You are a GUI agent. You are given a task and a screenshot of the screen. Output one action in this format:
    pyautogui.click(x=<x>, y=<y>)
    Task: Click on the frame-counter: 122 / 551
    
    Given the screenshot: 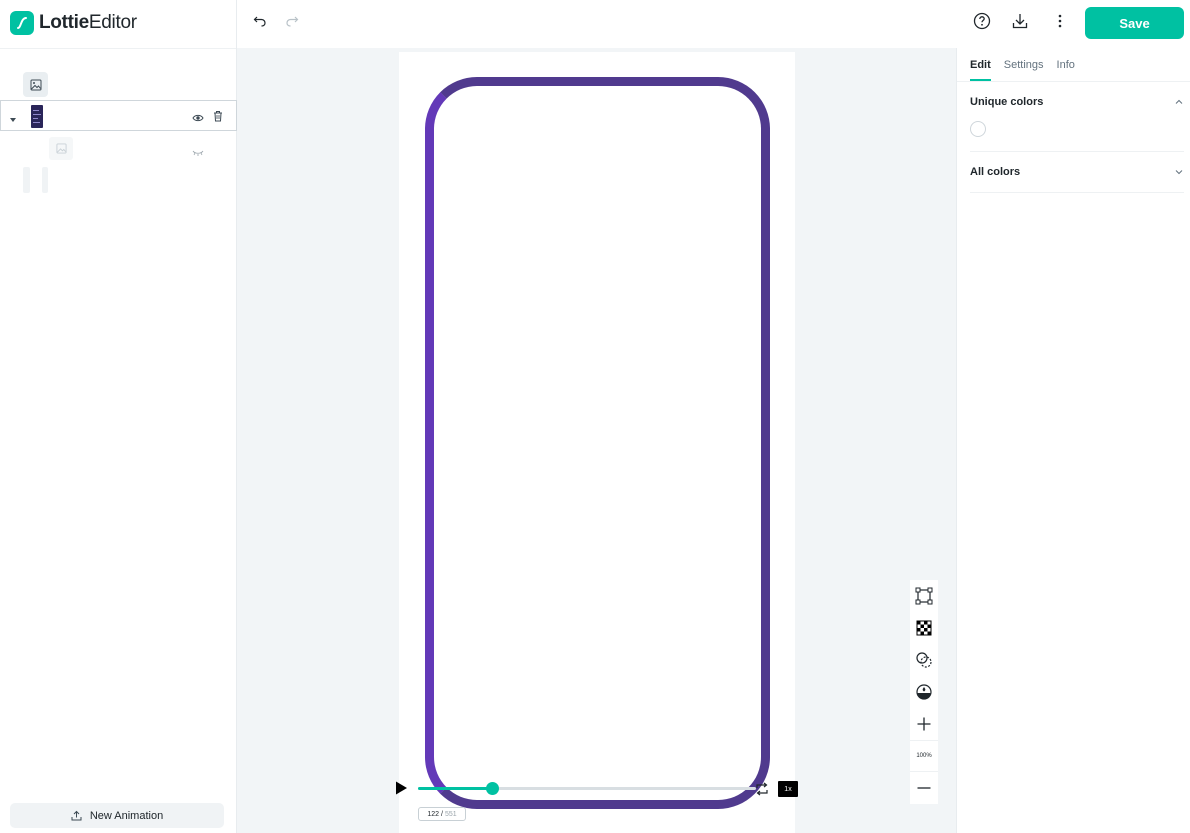 What is the action you would take?
    pyautogui.click(x=442, y=814)
    